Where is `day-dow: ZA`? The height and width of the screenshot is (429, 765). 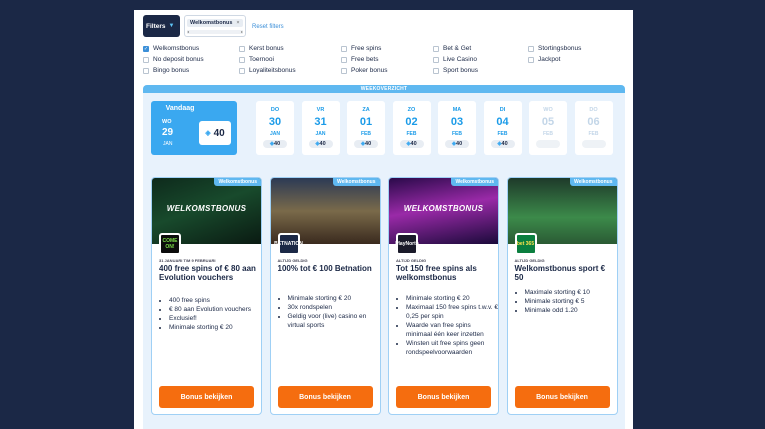 day-dow: ZA is located at coordinates (366, 110).